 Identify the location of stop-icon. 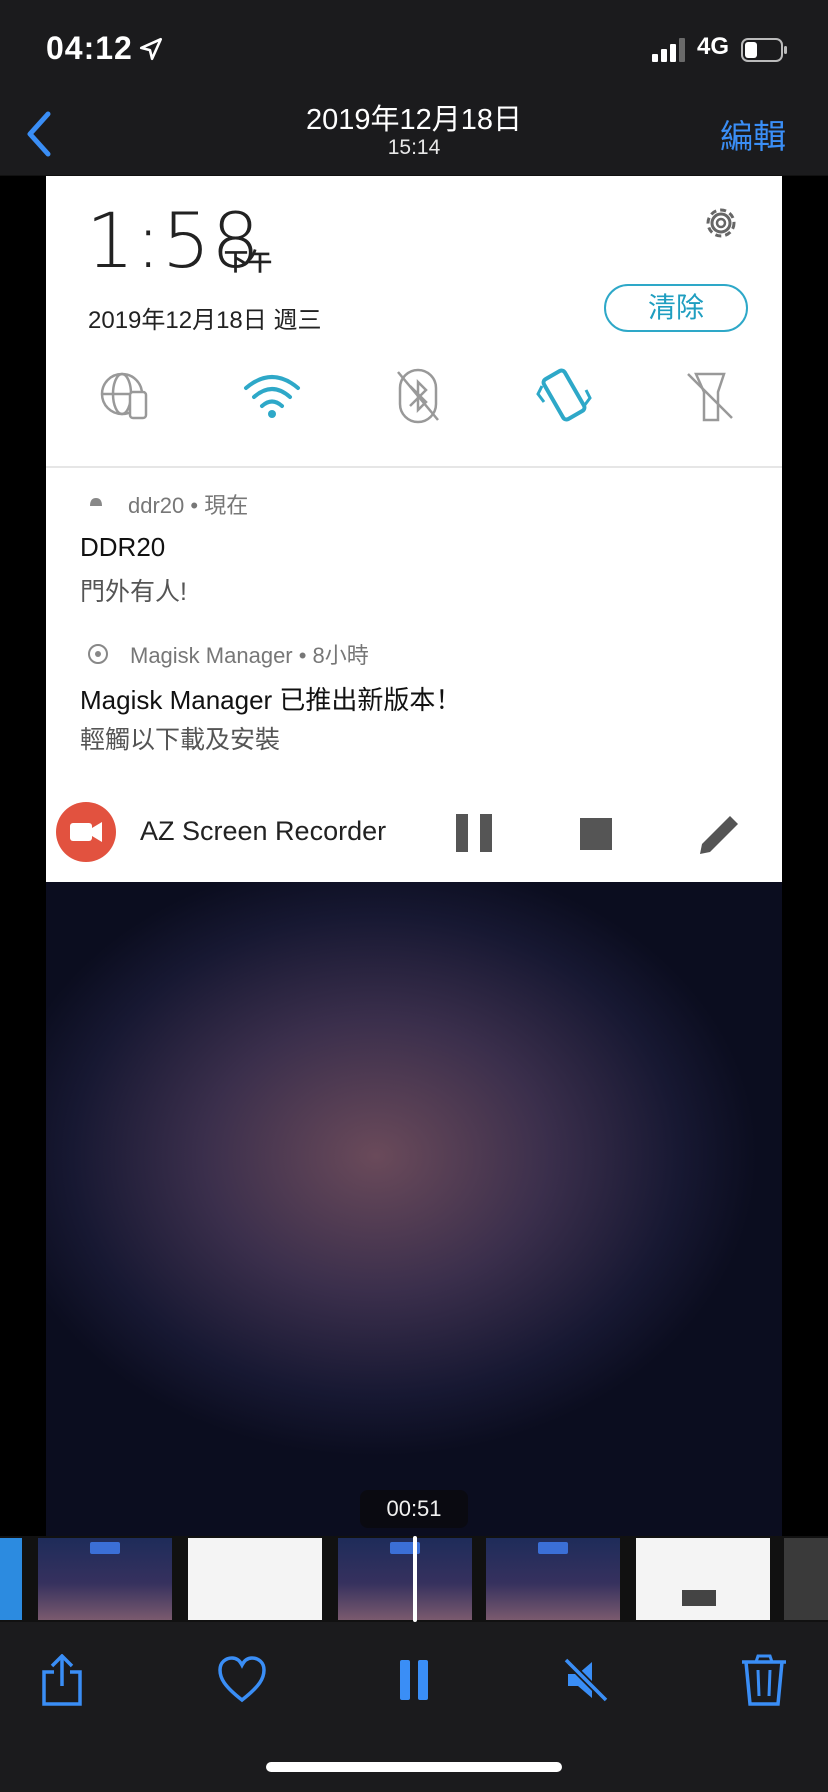
(596, 834).